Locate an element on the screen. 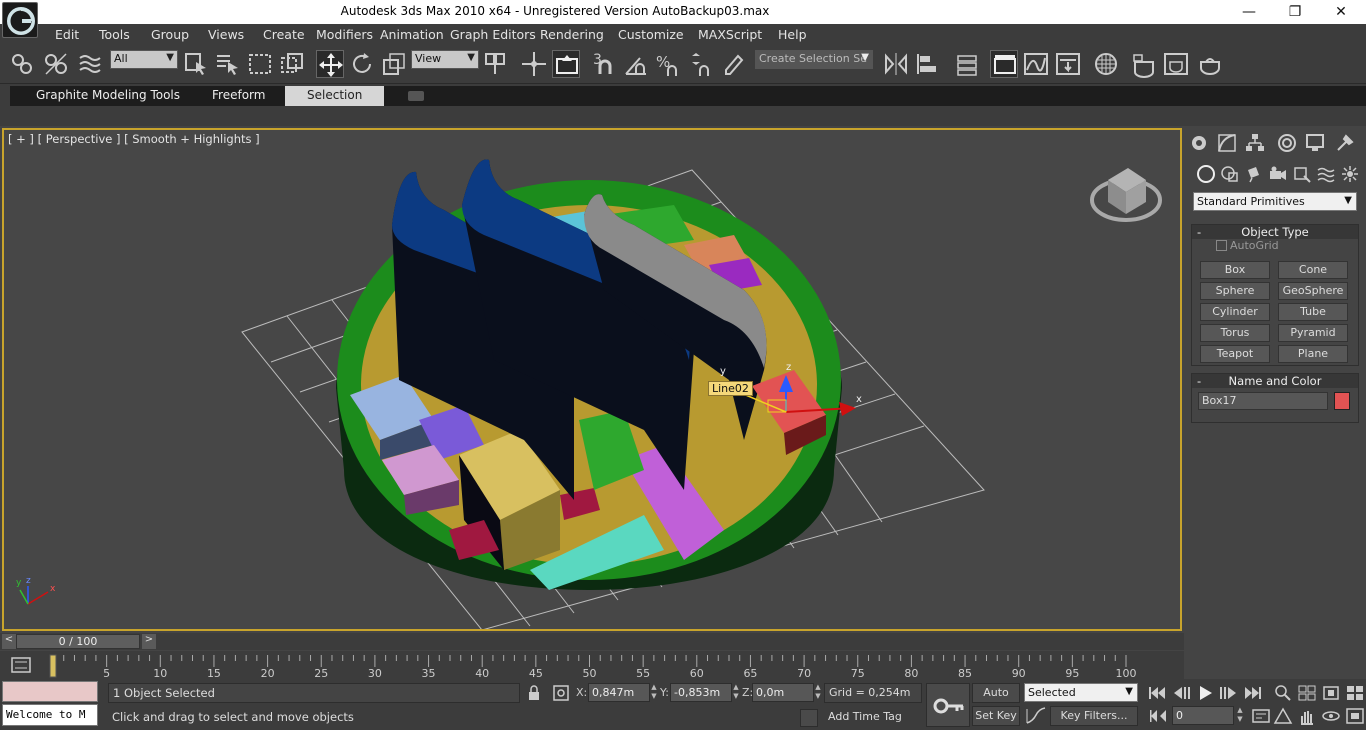  render-setup-icon is located at coordinates (1144, 64).